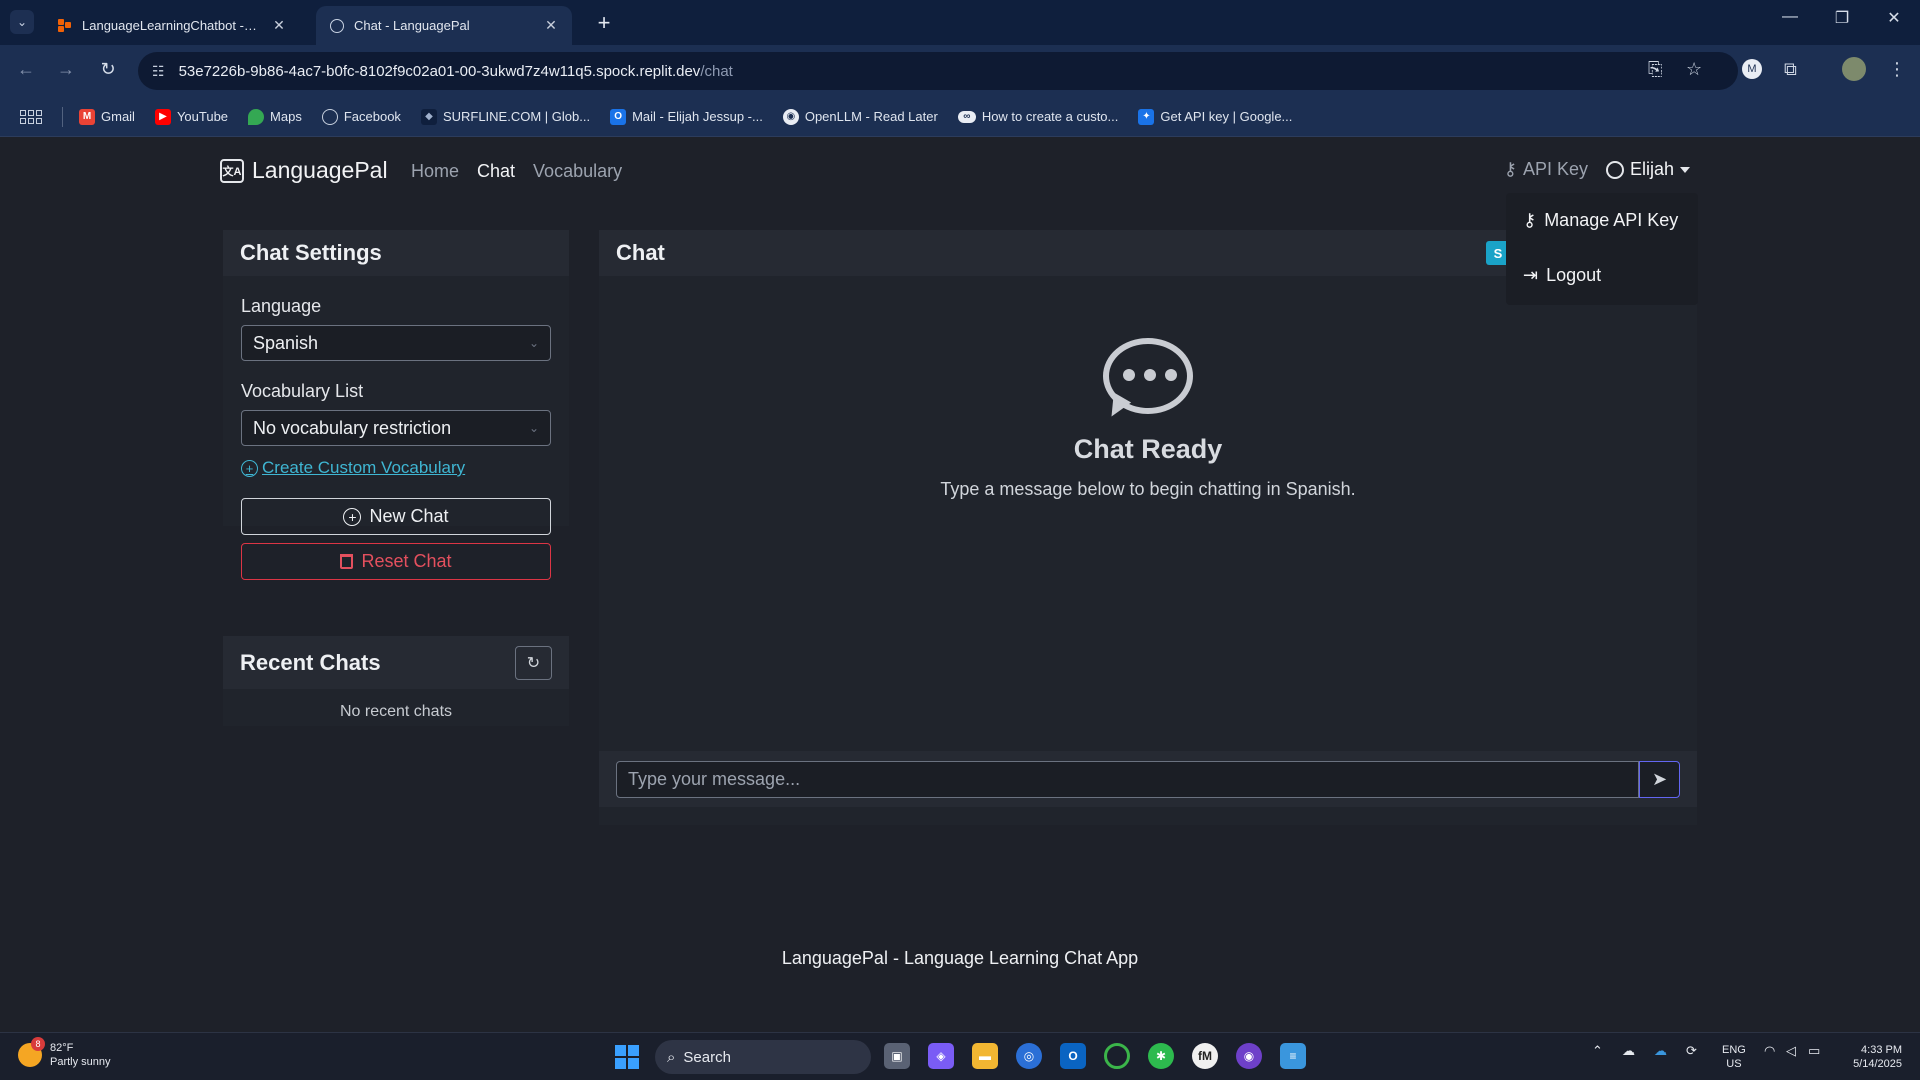  What do you see at coordinates (1769, 1051) in the screenshot?
I see `wifi-icon: ◠` at bounding box center [1769, 1051].